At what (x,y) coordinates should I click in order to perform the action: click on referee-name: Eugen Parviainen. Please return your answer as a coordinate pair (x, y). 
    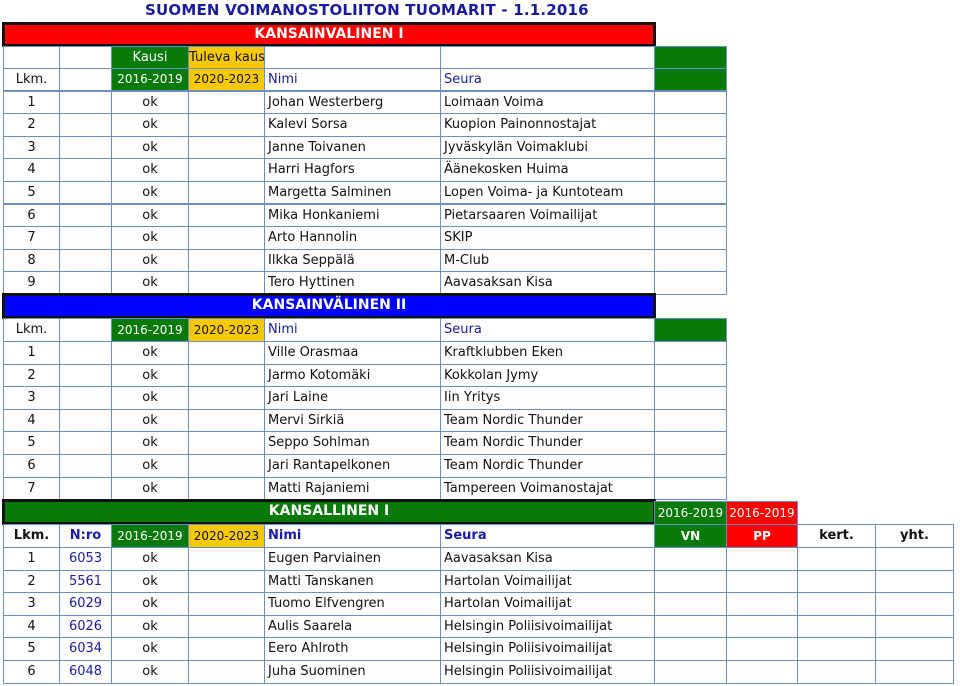
    Looking at the image, I should click on (352, 559).